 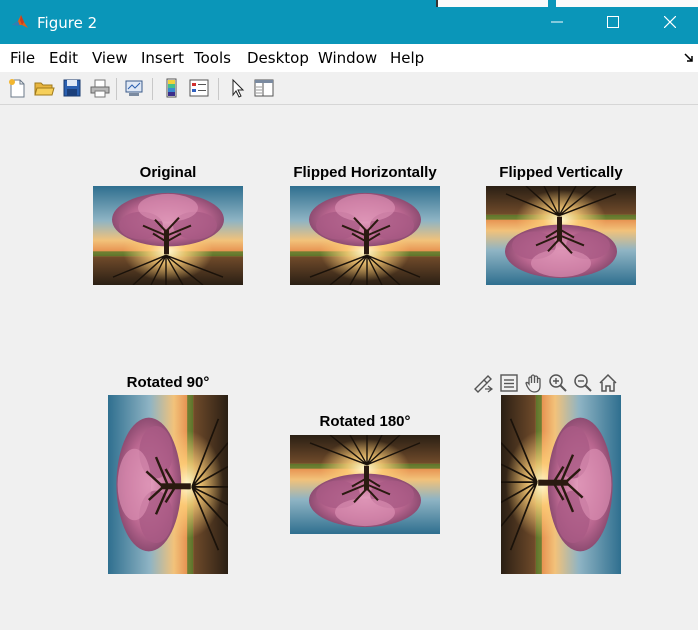 What do you see at coordinates (67, 23) in the screenshot?
I see `window-title: Figure 2` at bounding box center [67, 23].